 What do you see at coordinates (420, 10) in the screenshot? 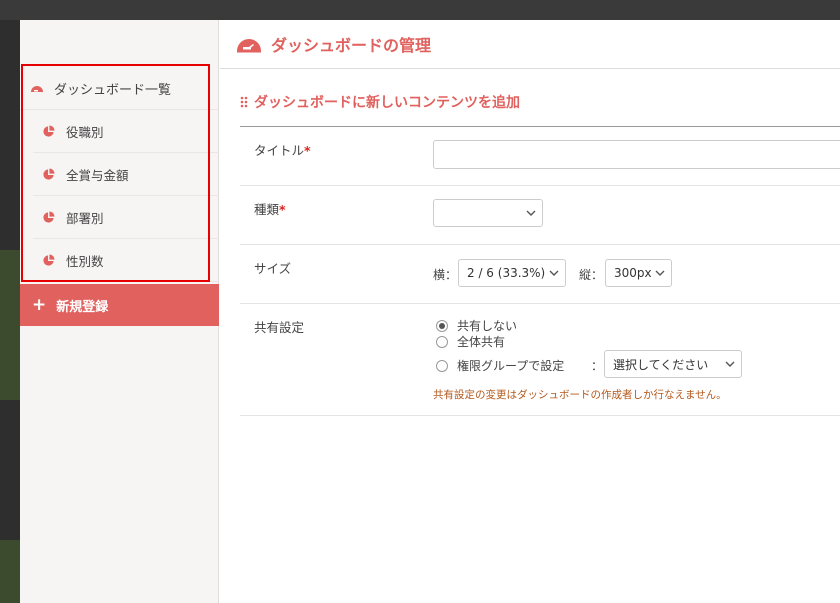
I see `background-window-strip` at bounding box center [420, 10].